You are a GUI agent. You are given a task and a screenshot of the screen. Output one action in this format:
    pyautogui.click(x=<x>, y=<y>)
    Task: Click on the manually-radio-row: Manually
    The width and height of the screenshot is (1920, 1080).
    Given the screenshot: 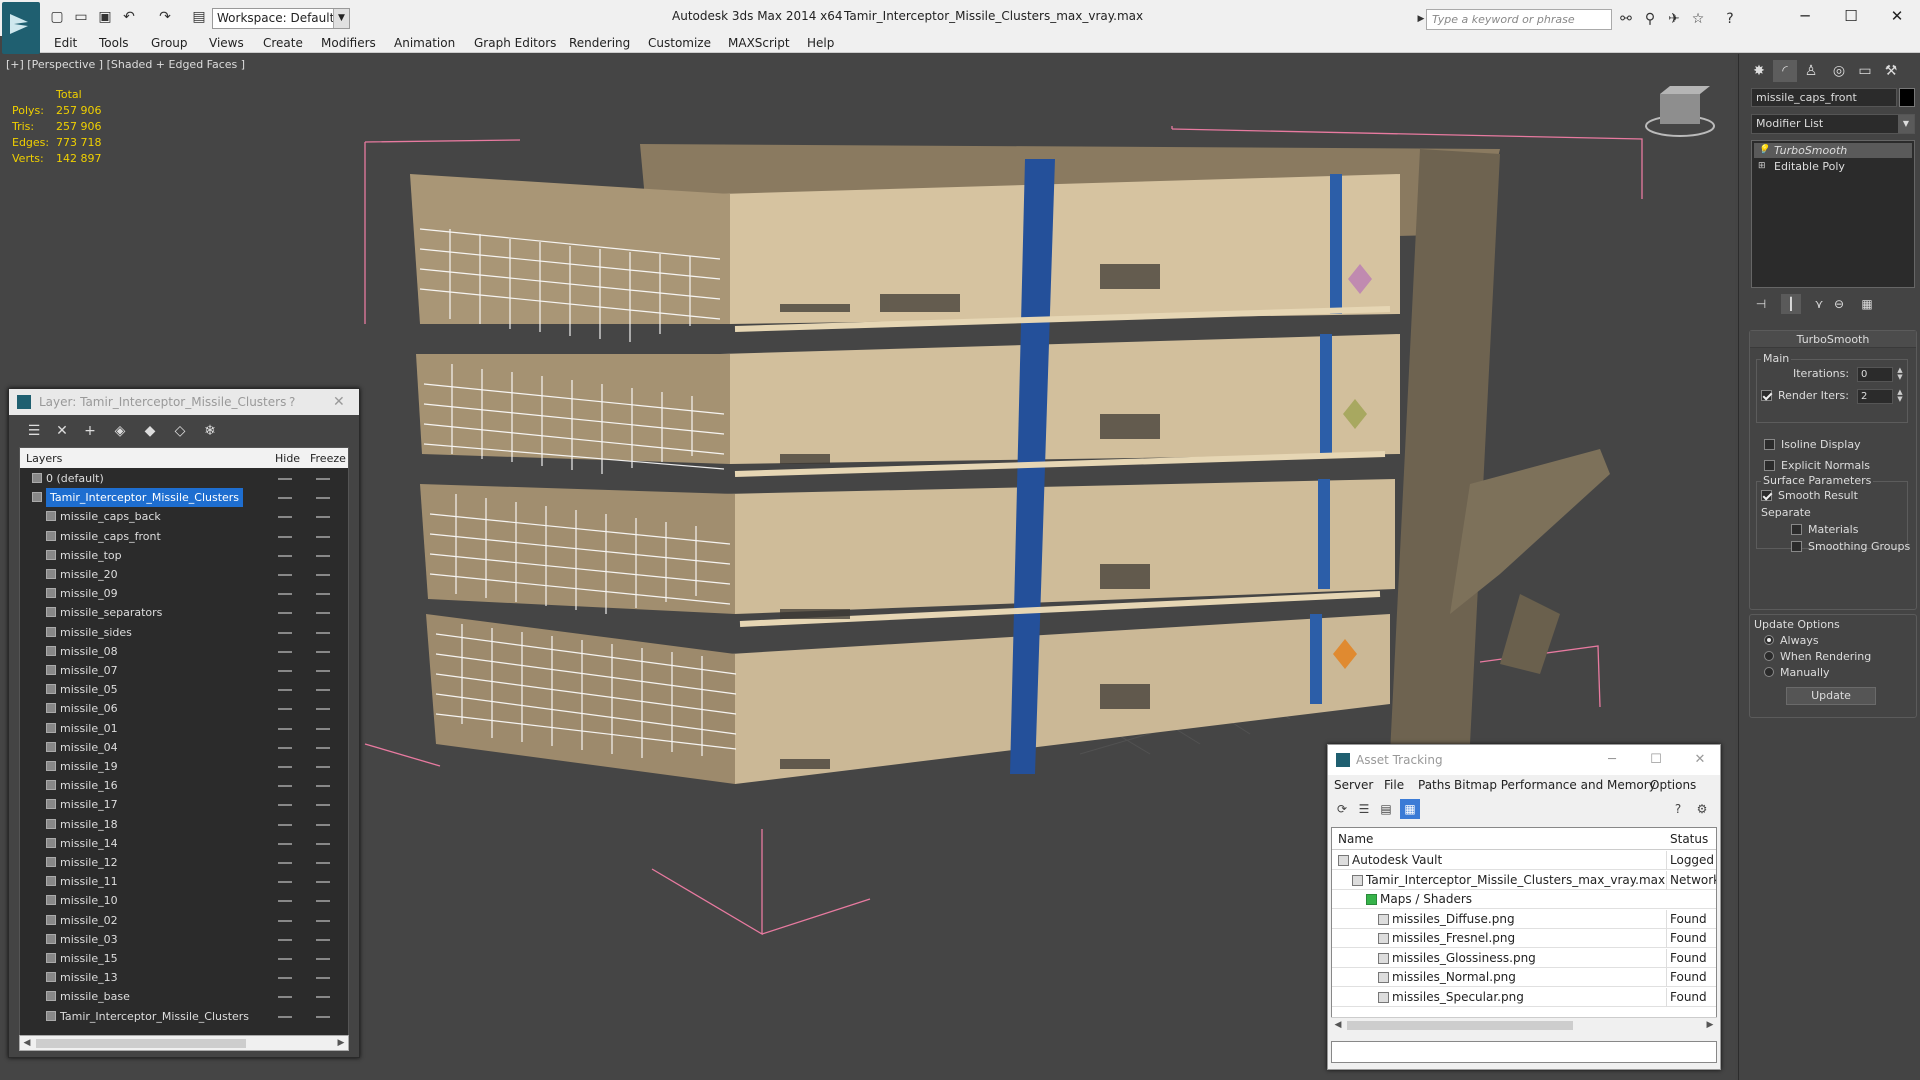 What is the action you would take?
    pyautogui.click(x=1797, y=673)
    